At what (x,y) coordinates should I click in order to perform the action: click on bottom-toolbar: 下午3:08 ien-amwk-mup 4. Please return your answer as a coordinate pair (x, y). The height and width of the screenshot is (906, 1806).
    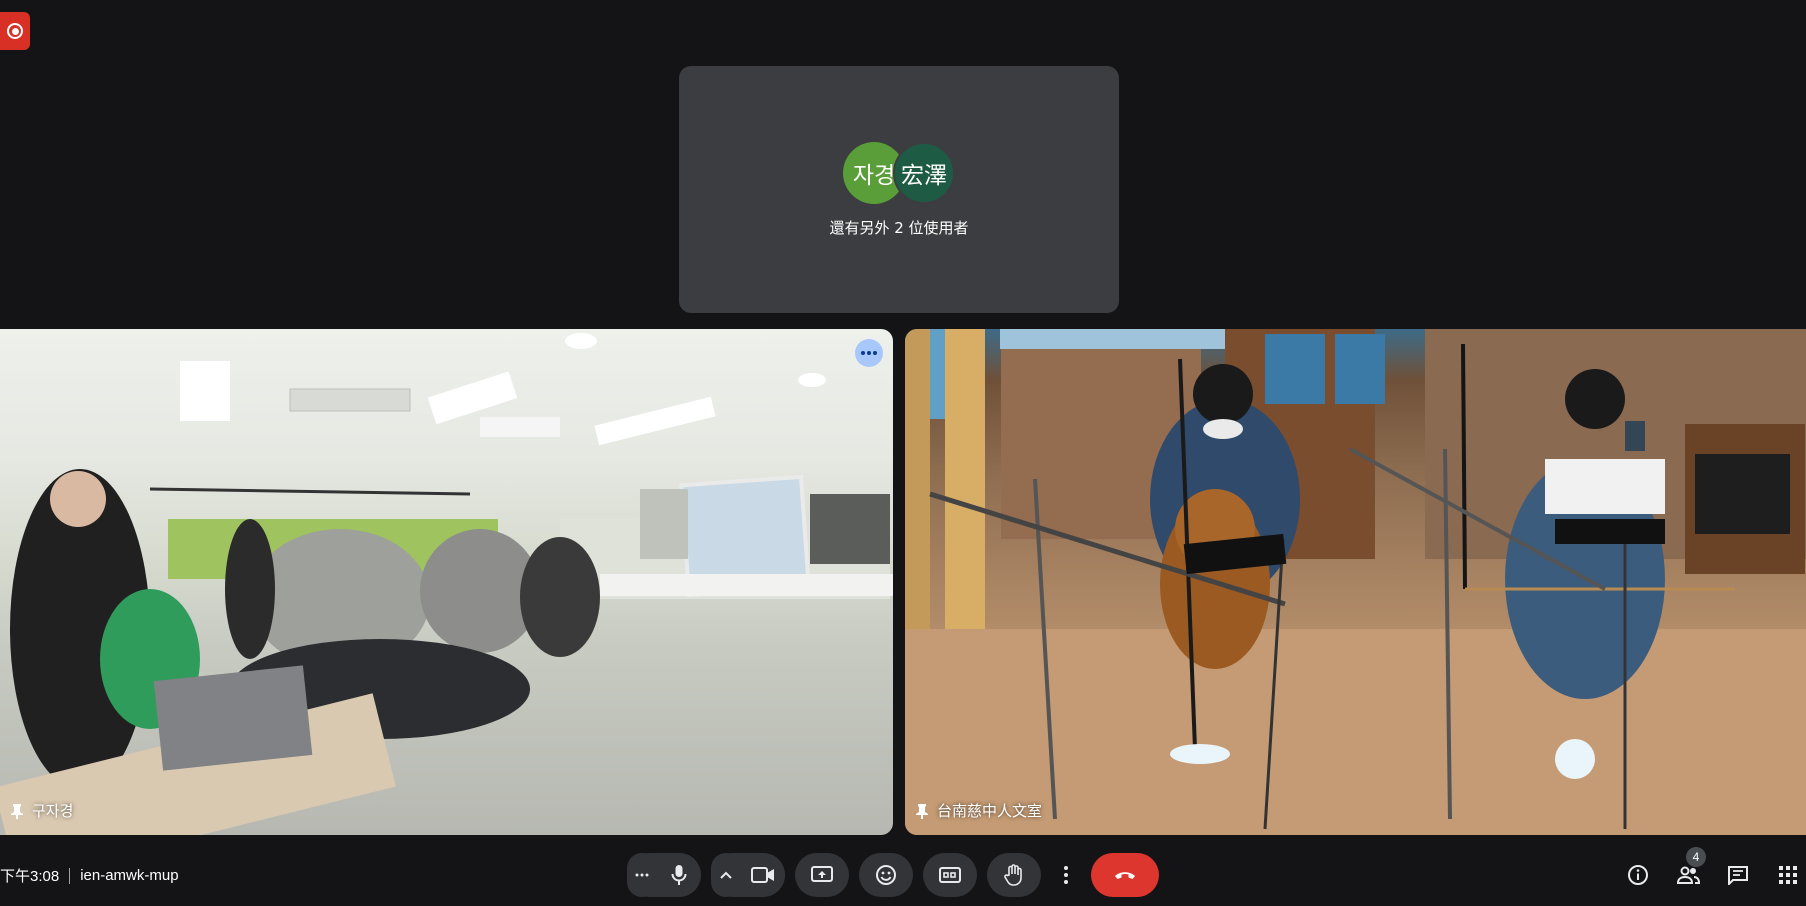
    Looking at the image, I should click on (903, 874).